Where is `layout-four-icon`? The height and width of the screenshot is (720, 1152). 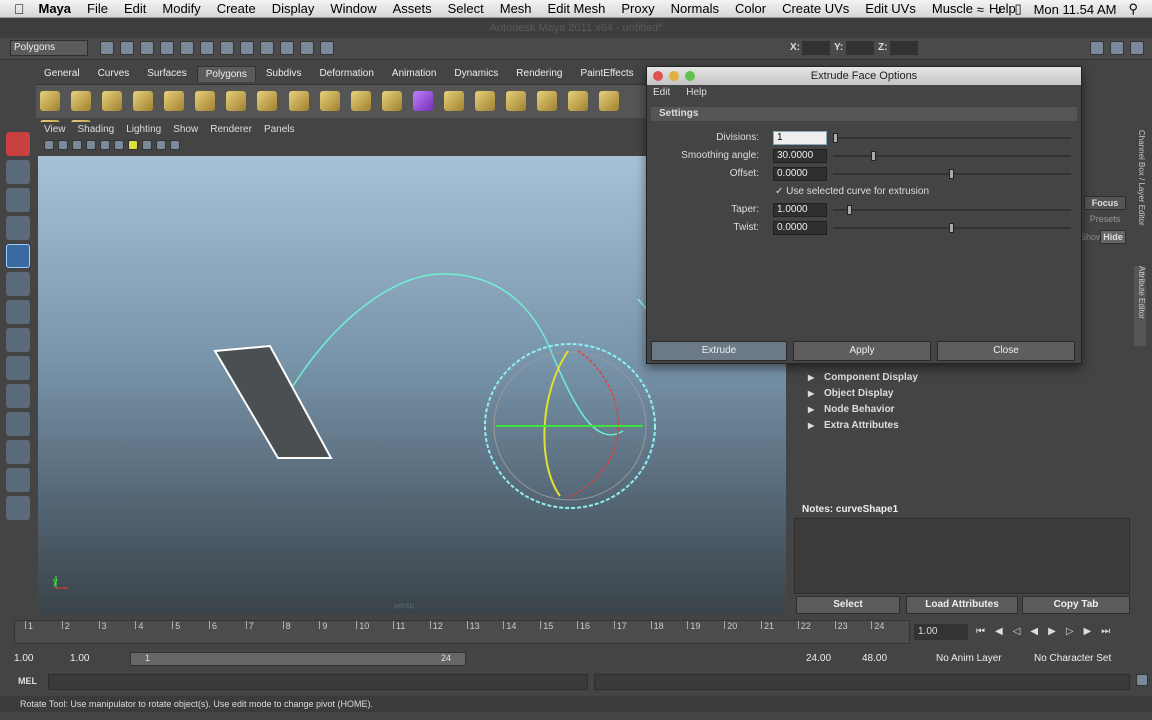
layout-four-icon is located at coordinates (18, 396).